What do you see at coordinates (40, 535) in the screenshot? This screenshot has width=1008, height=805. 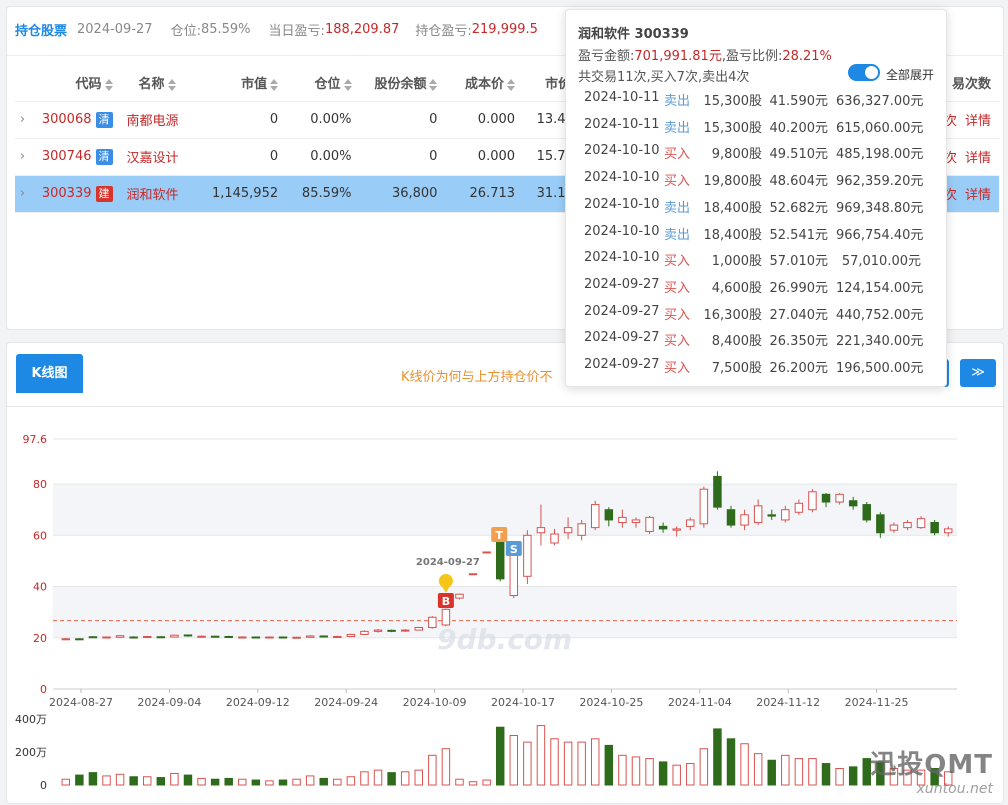 I see `y-tick-label: 60` at bounding box center [40, 535].